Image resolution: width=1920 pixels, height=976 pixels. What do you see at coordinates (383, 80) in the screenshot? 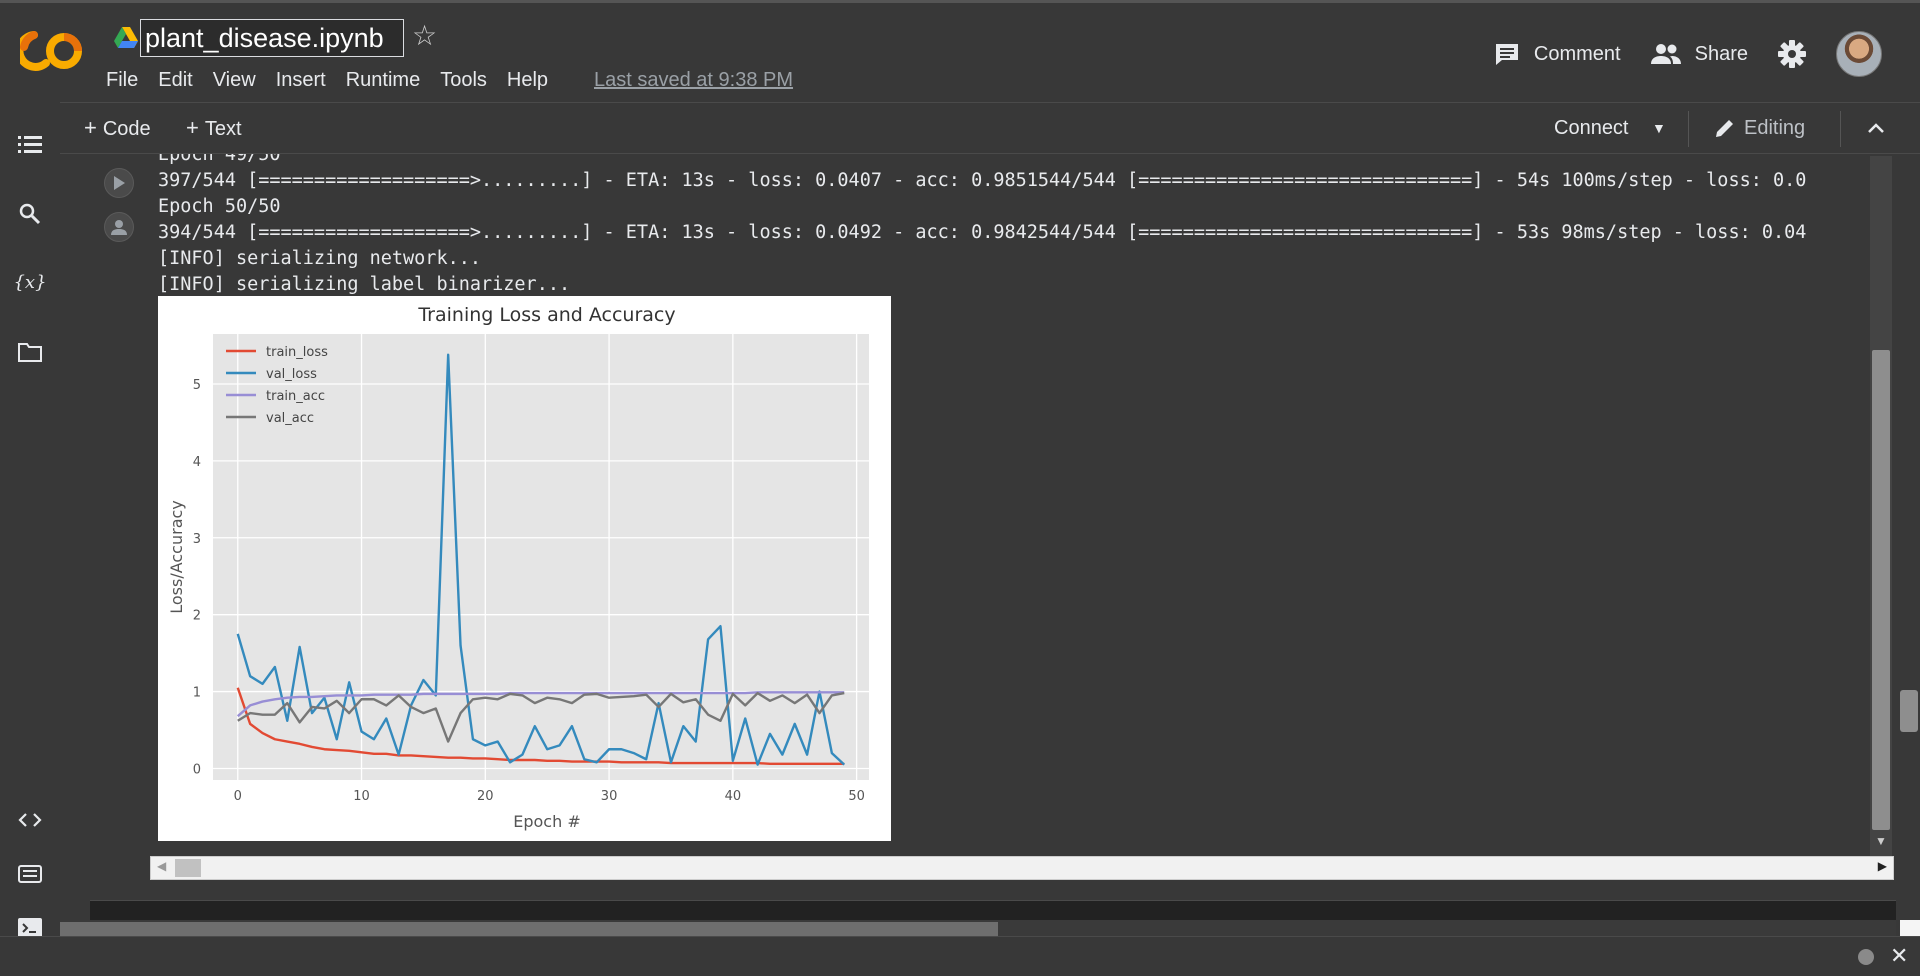
I see `menu-runtime: Runtime` at bounding box center [383, 80].